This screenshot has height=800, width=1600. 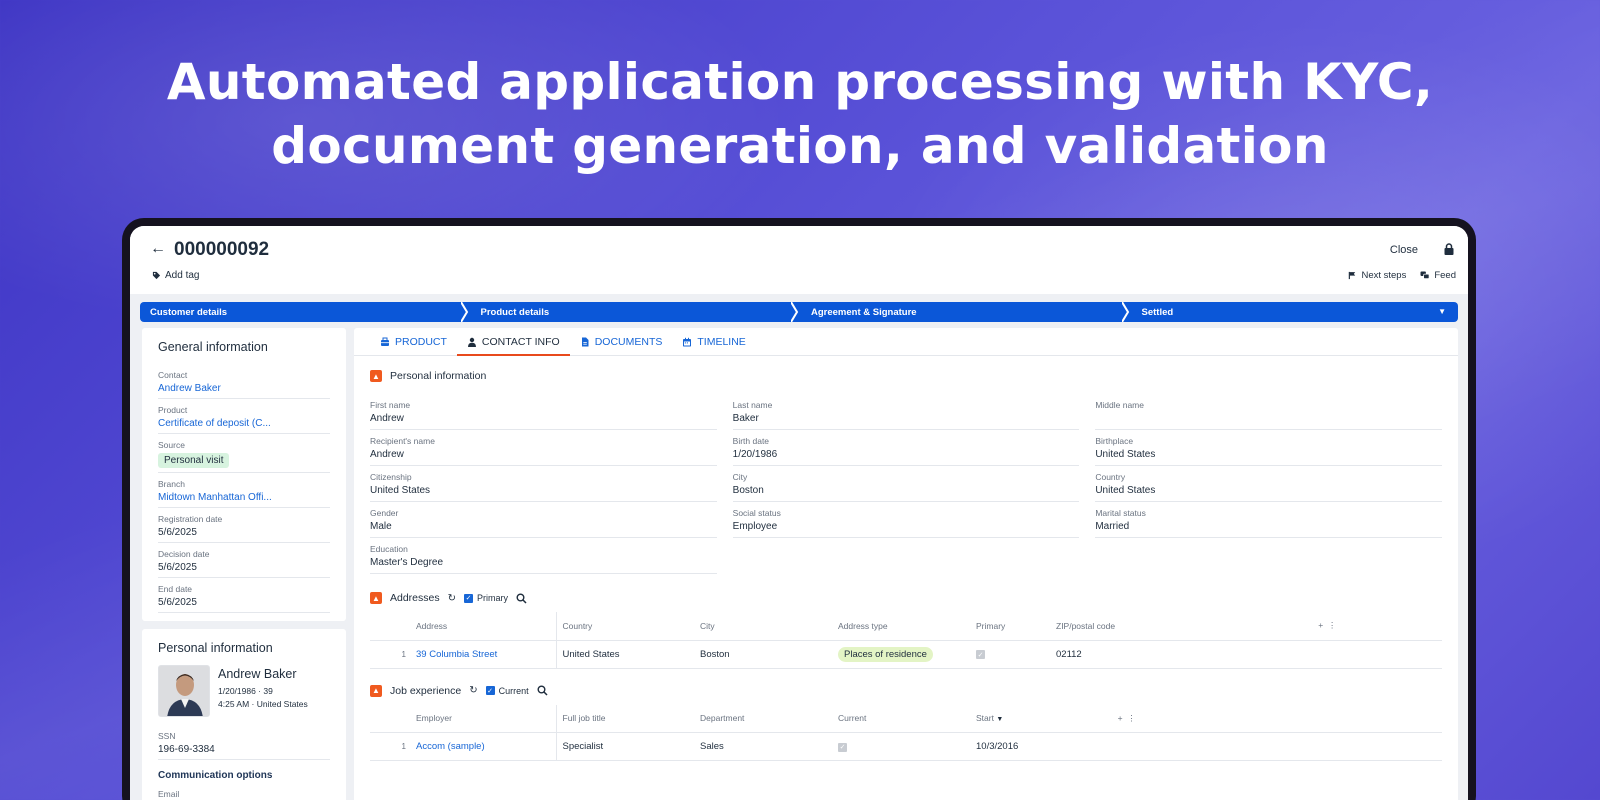 What do you see at coordinates (483, 626) in the screenshot?
I see `column-header: Address` at bounding box center [483, 626].